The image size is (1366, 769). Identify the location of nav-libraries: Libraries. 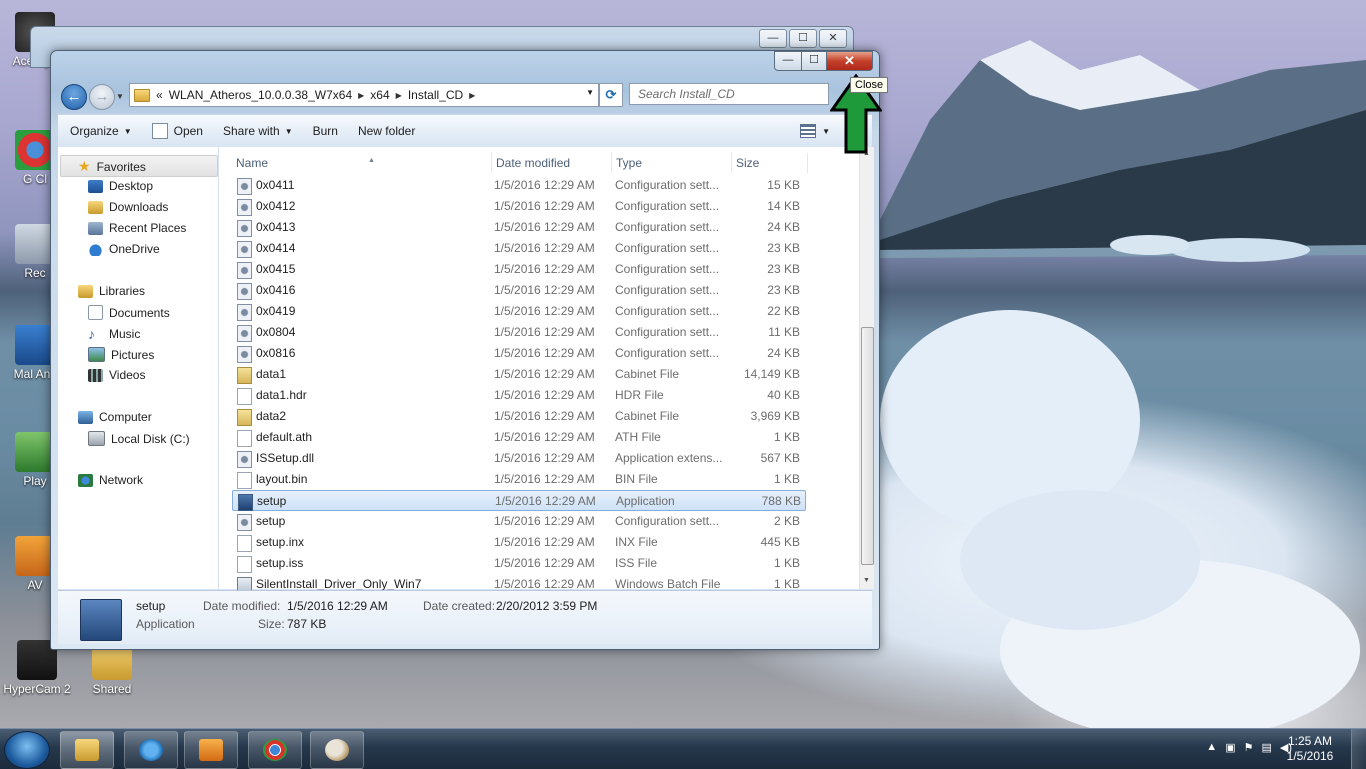
(111, 291).